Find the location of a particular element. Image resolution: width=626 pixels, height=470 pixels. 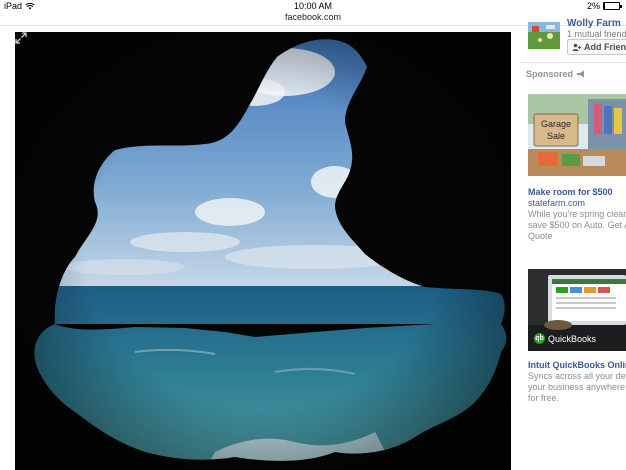

sponsored-label: Sponsored is located at coordinates (550, 74).